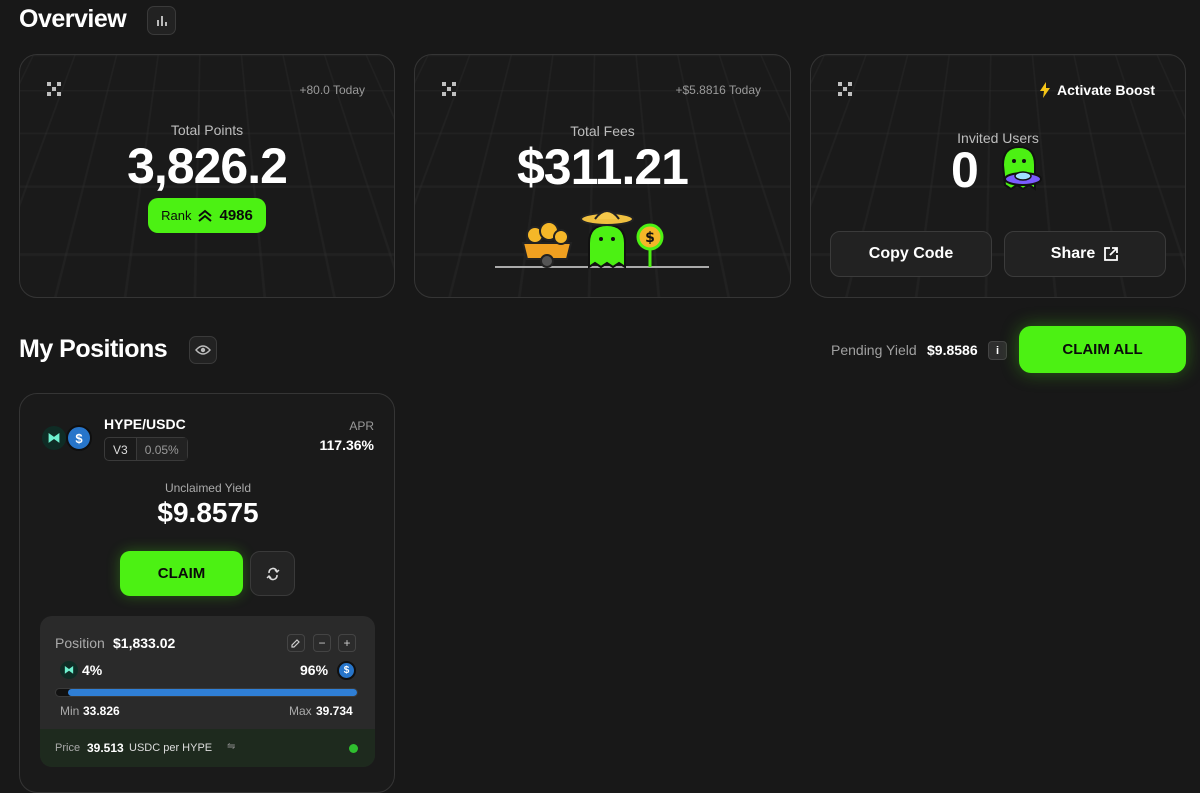 The height and width of the screenshot is (793, 1200). What do you see at coordinates (997, 350) in the screenshot?
I see `info-icon: i` at bounding box center [997, 350].